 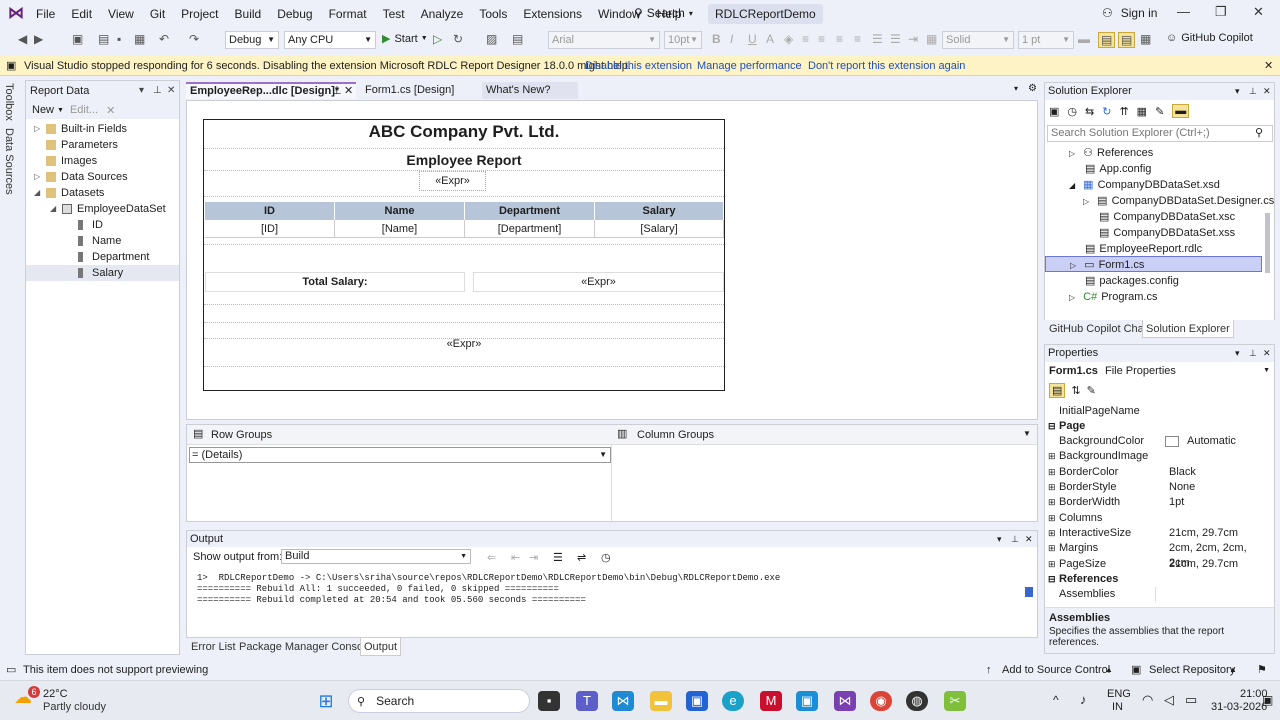 I want to click on tab-package-manager-console: Package Manager Console, so click(x=305, y=647).